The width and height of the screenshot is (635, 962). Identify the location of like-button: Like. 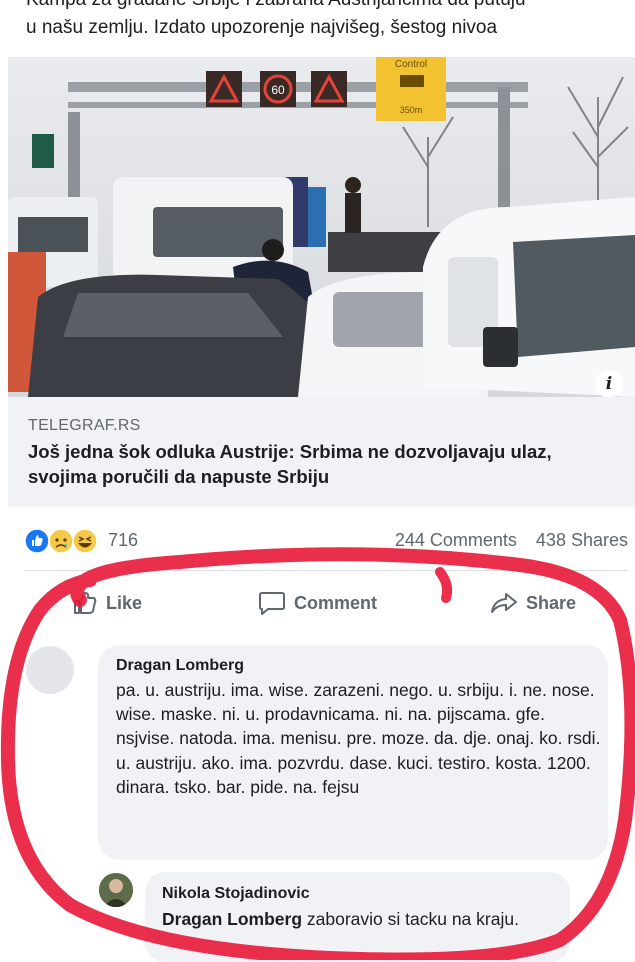
(107, 603).